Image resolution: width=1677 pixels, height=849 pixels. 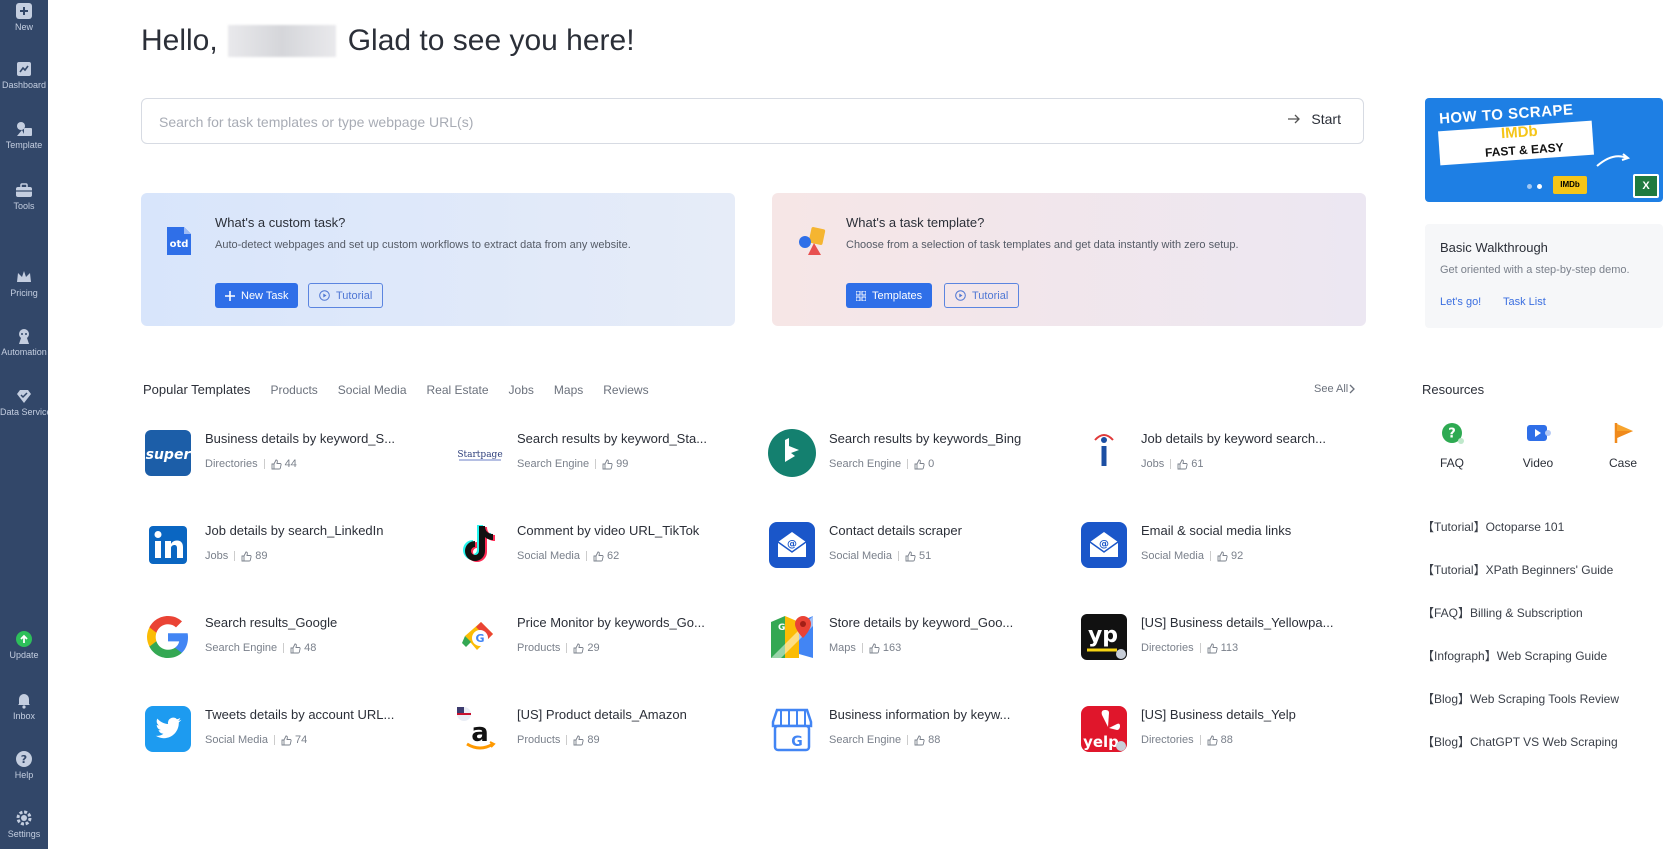 What do you see at coordinates (24, 765) in the screenshot?
I see `sidebar-item-help: ? Help` at bounding box center [24, 765].